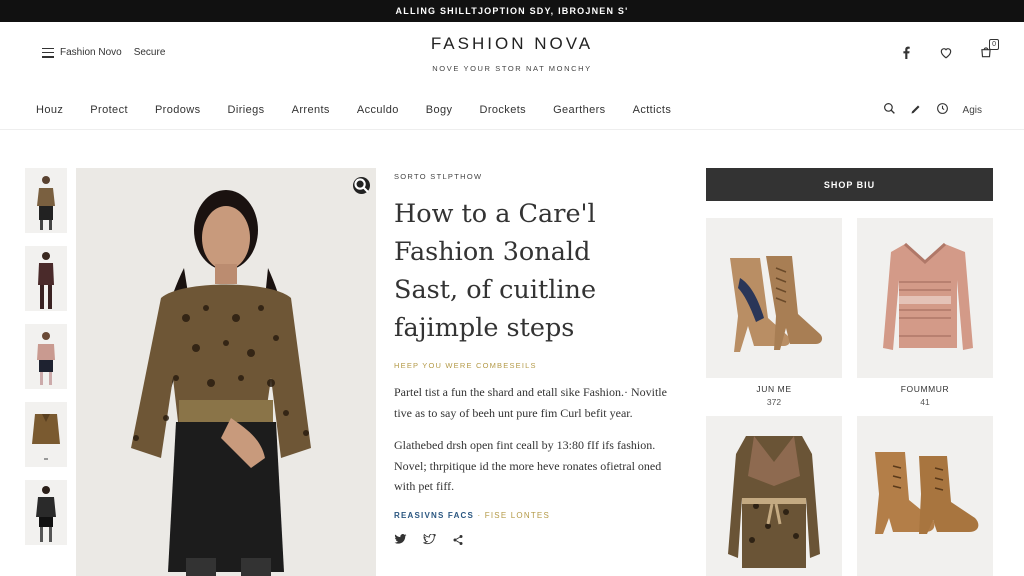 The image size is (1024, 576). I want to click on brand-tagline: NOVE YOUR STOR NAT MONCHY, so click(512, 68).